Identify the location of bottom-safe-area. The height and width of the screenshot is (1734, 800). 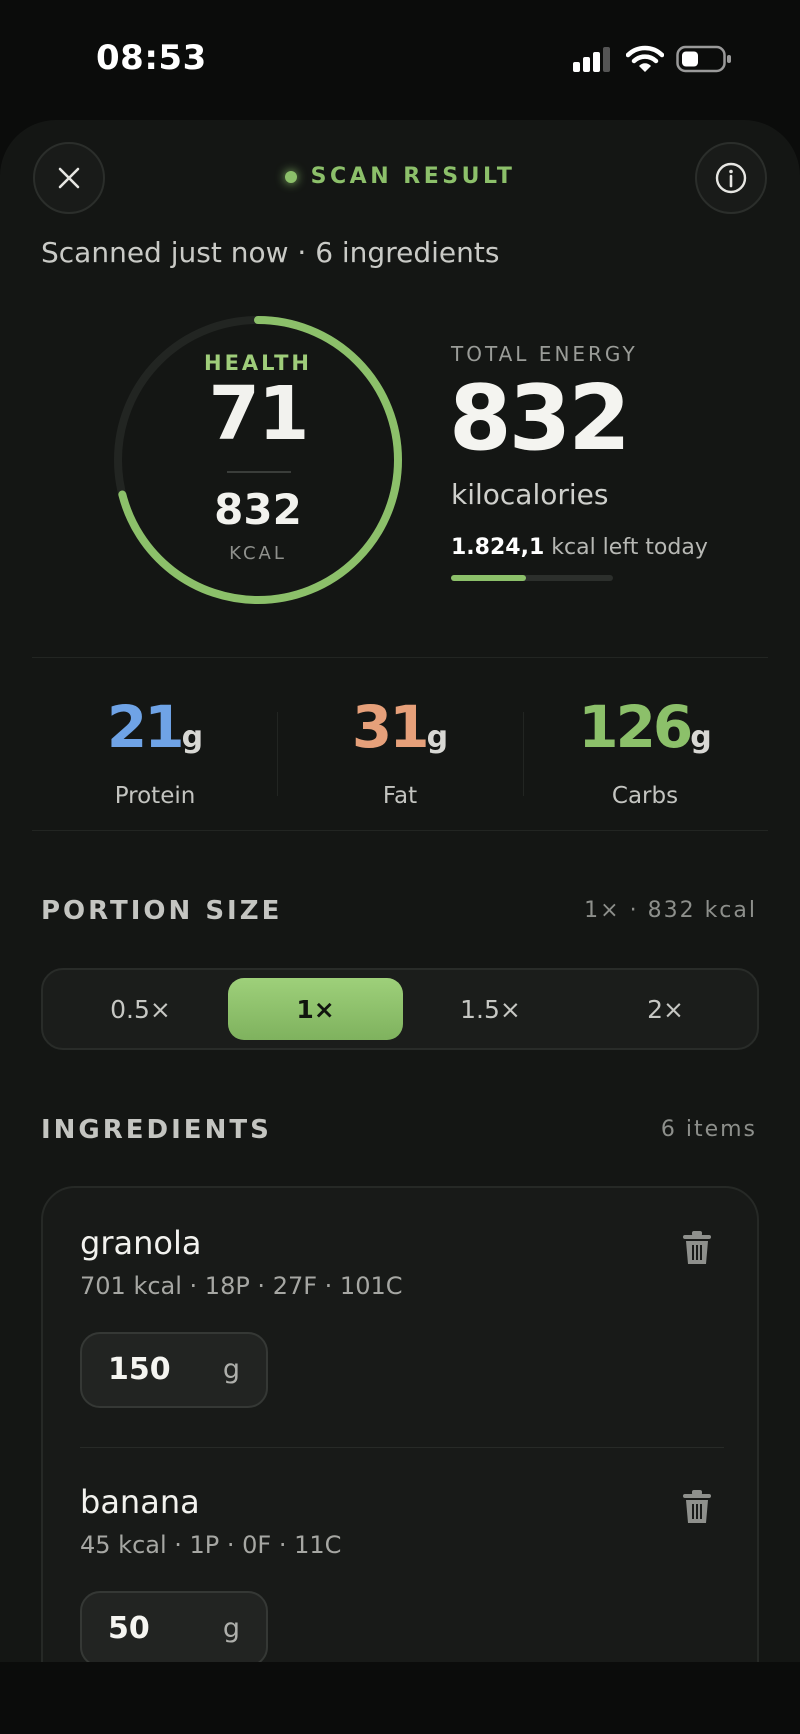
(400, 1698).